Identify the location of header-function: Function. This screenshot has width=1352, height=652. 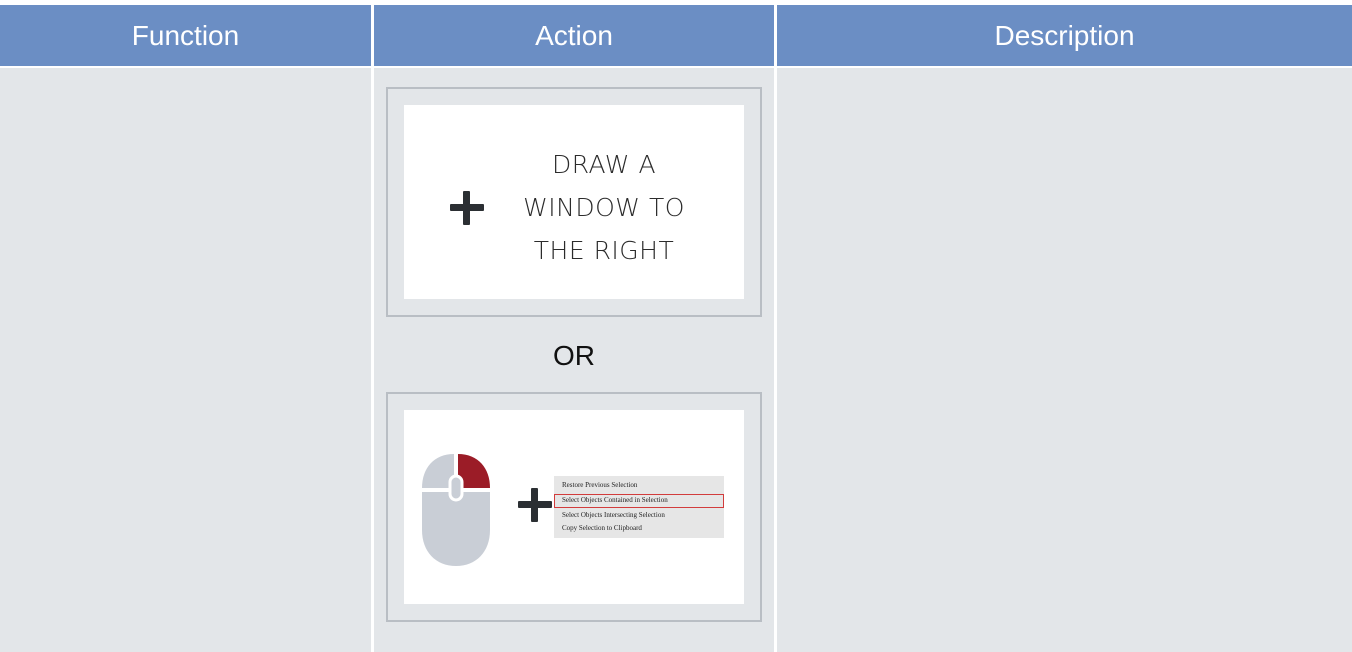
(185, 35).